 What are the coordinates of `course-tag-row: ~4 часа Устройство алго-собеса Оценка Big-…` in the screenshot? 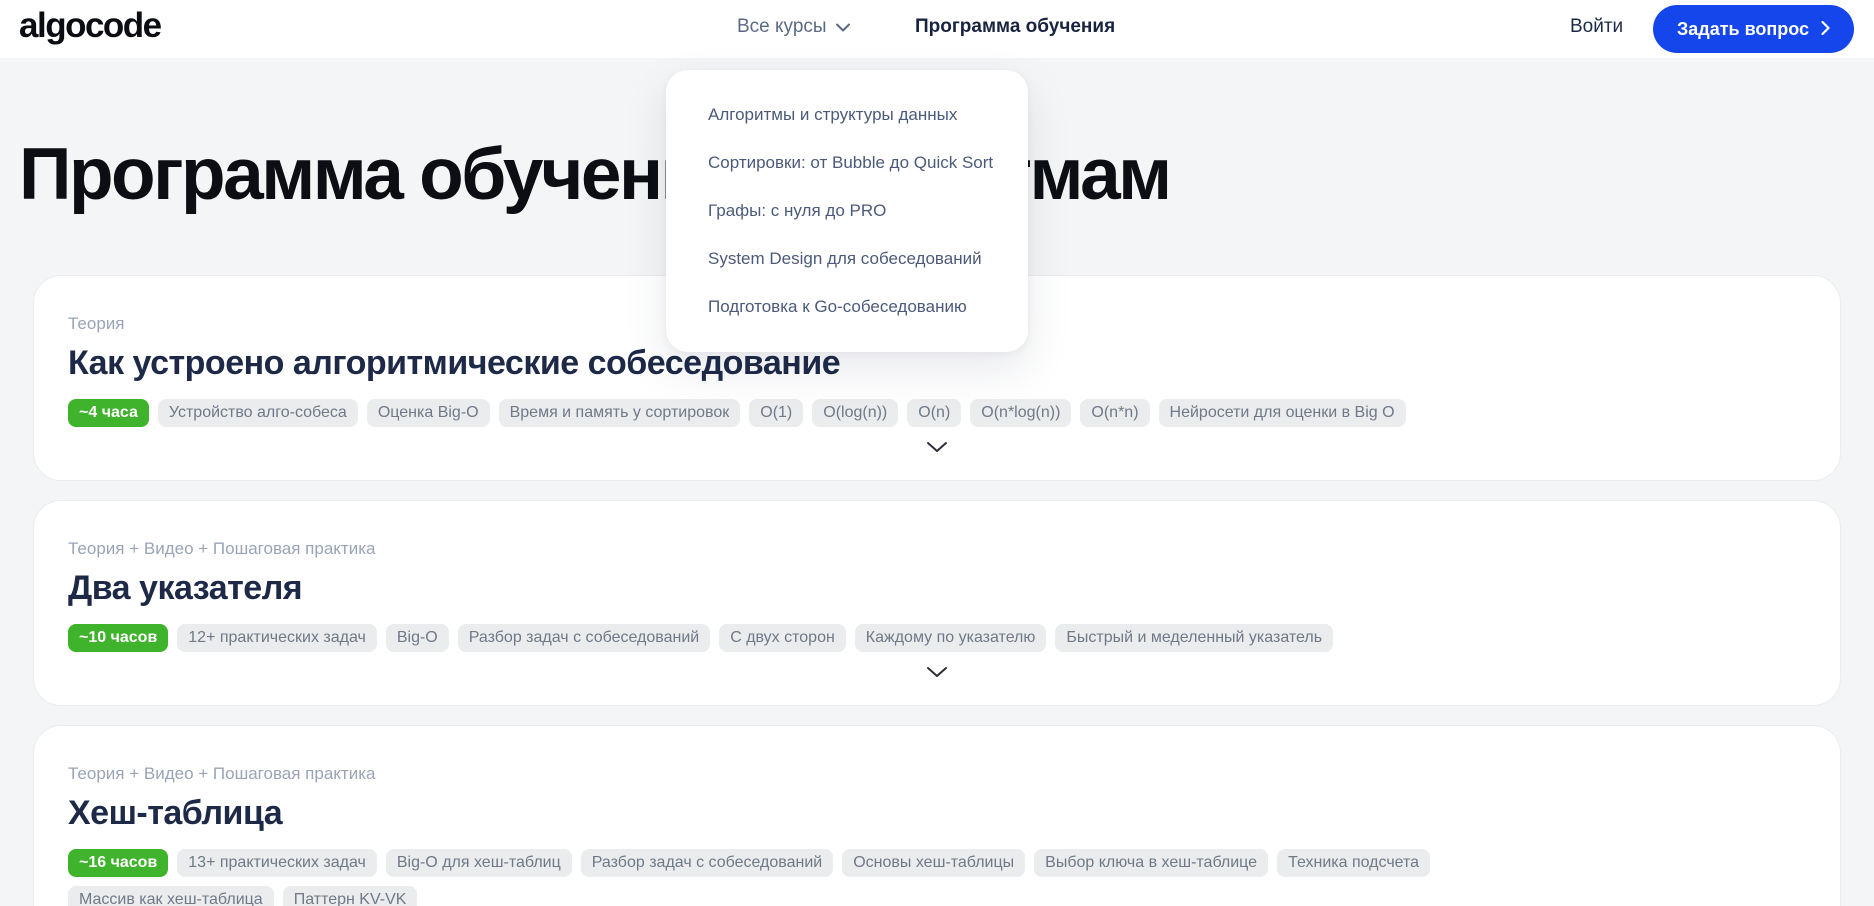 It's located at (808, 413).